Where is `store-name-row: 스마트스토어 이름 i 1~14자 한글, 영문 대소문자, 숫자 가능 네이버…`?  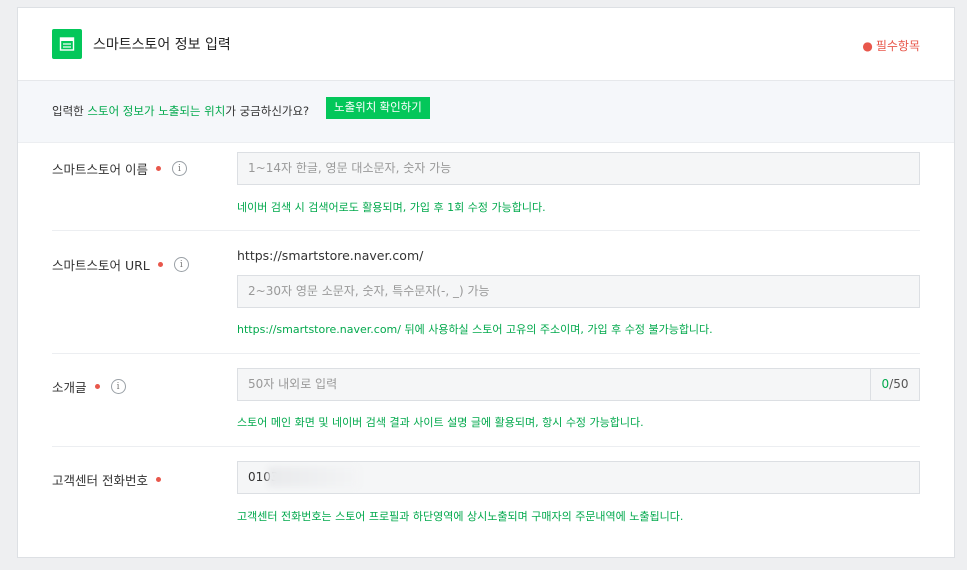
store-name-row: 스마트스토어 이름 i 1~14자 한글, 영문 대소문자, 숫자 가능 네이버… is located at coordinates (486, 187).